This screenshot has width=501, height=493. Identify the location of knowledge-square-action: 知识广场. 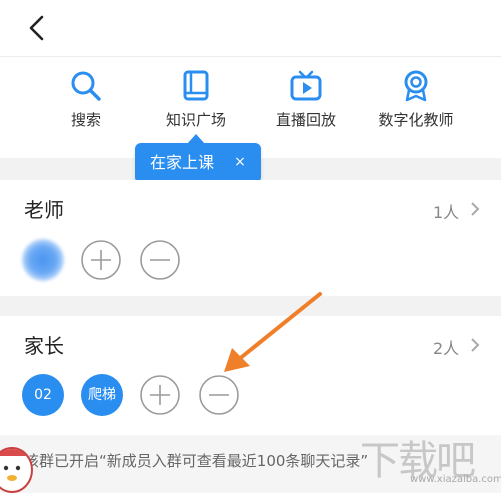
(196, 99).